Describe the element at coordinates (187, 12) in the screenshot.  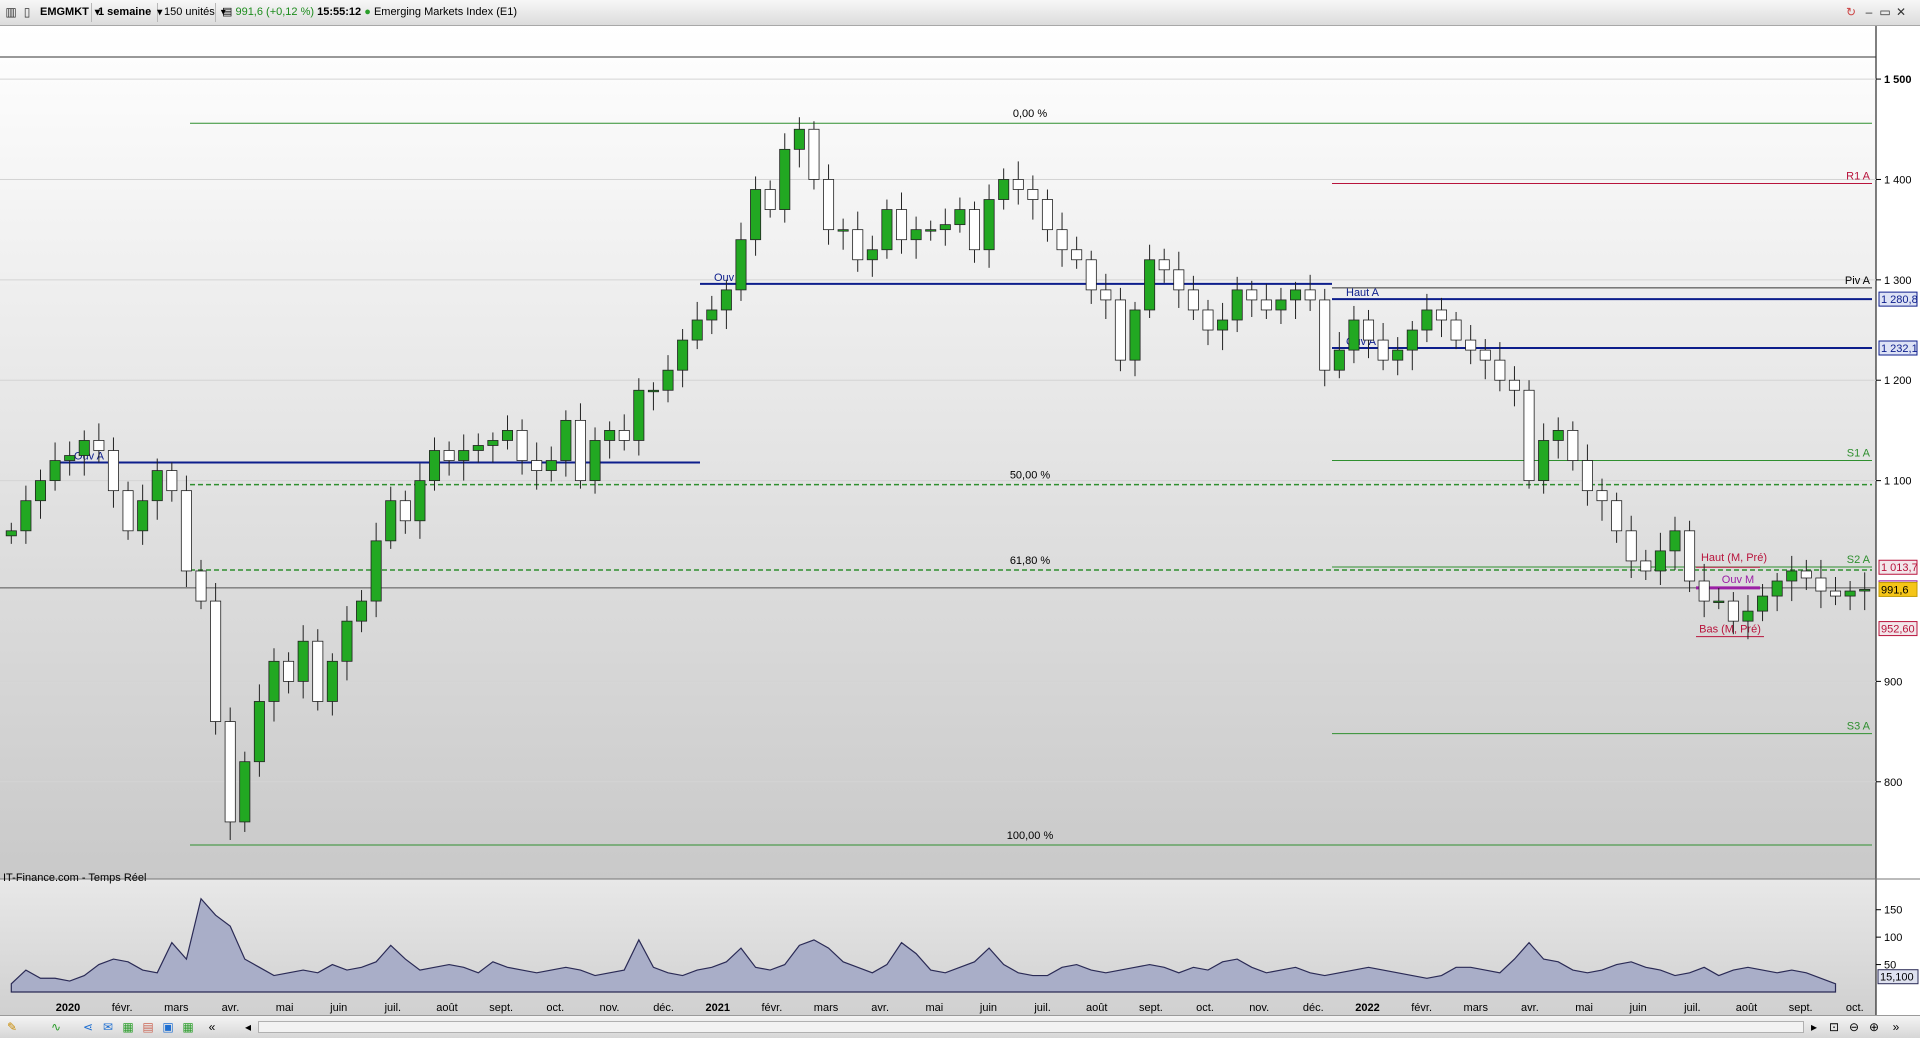
I see `units-selector: 150 unités` at that location.